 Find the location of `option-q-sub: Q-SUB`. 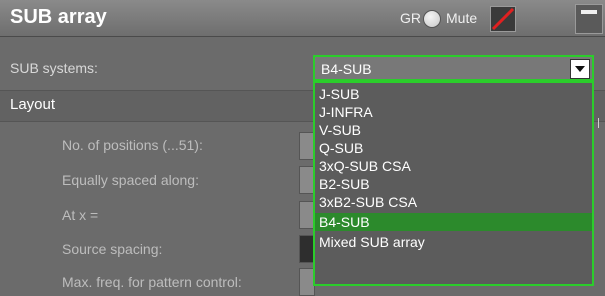

option-q-sub: Q-SUB is located at coordinates (453, 148).